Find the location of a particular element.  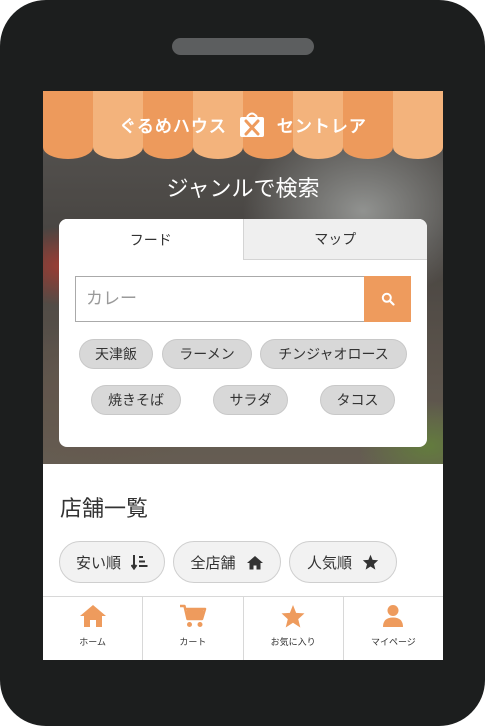

genre-chip: 天津飯 is located at coordinates (116, 354).